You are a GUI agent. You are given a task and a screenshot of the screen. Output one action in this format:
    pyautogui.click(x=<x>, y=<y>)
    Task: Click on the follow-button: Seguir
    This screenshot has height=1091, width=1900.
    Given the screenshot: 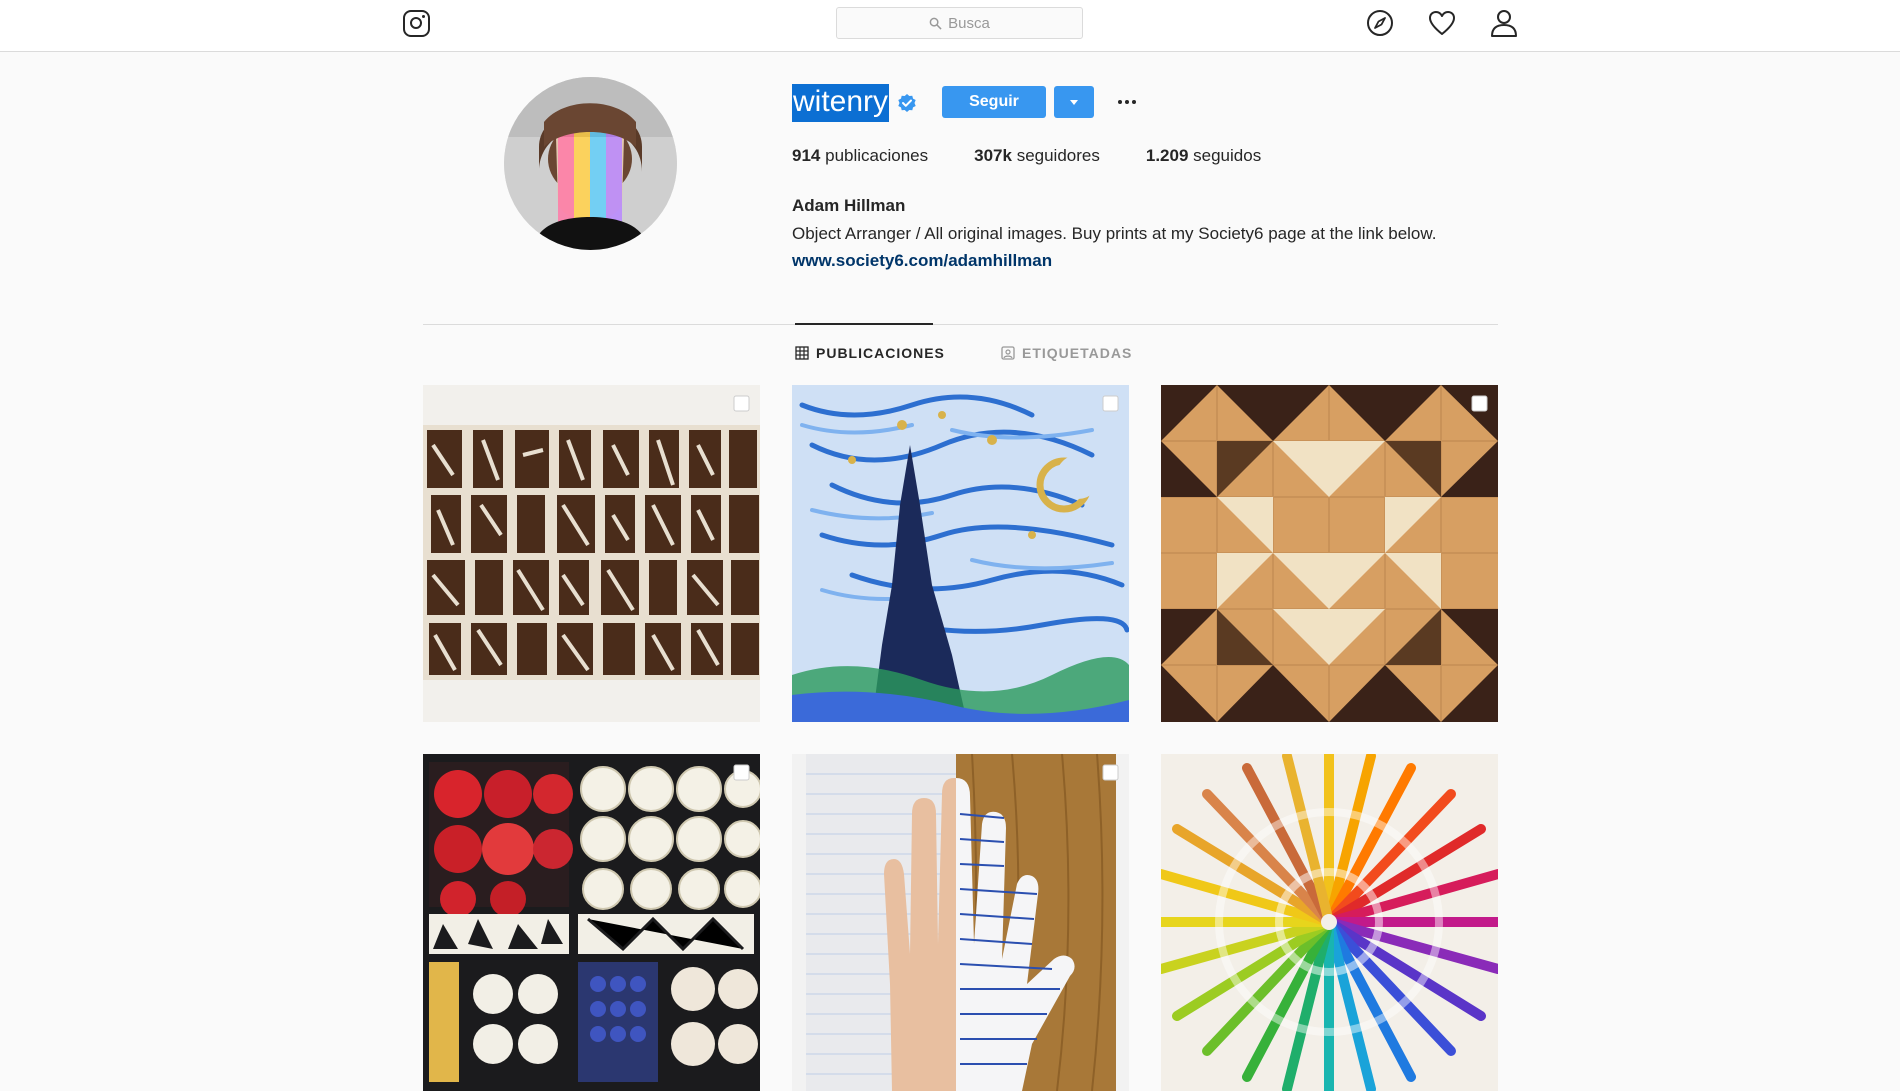 What is the action you would take?
    pyautogui.click(x=994, y=102)
    